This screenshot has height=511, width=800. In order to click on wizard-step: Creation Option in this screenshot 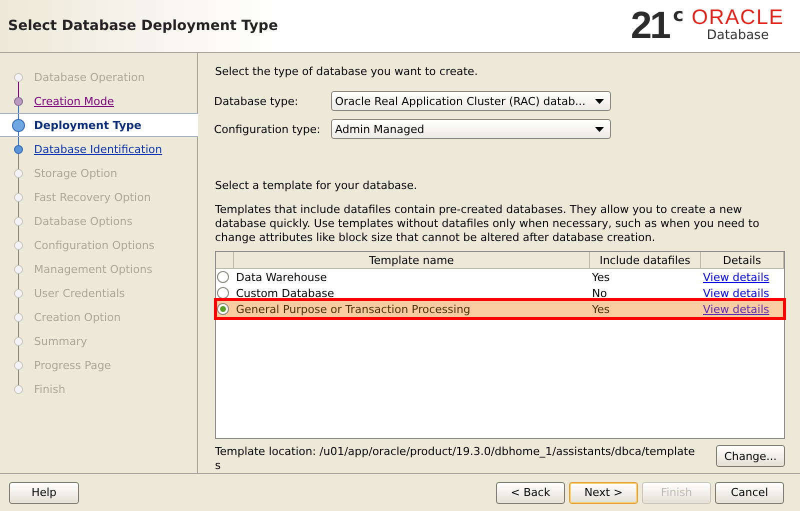, I will do `click(77, 317)`.